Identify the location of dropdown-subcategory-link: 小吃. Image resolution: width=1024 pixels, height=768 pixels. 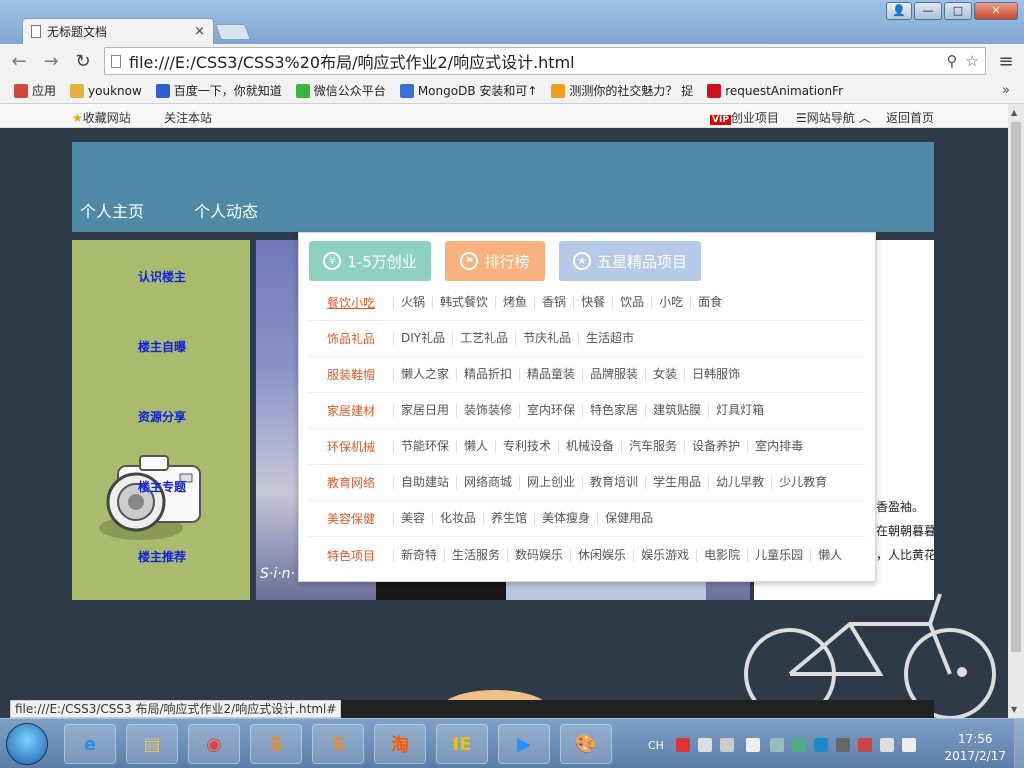
(670, 302).